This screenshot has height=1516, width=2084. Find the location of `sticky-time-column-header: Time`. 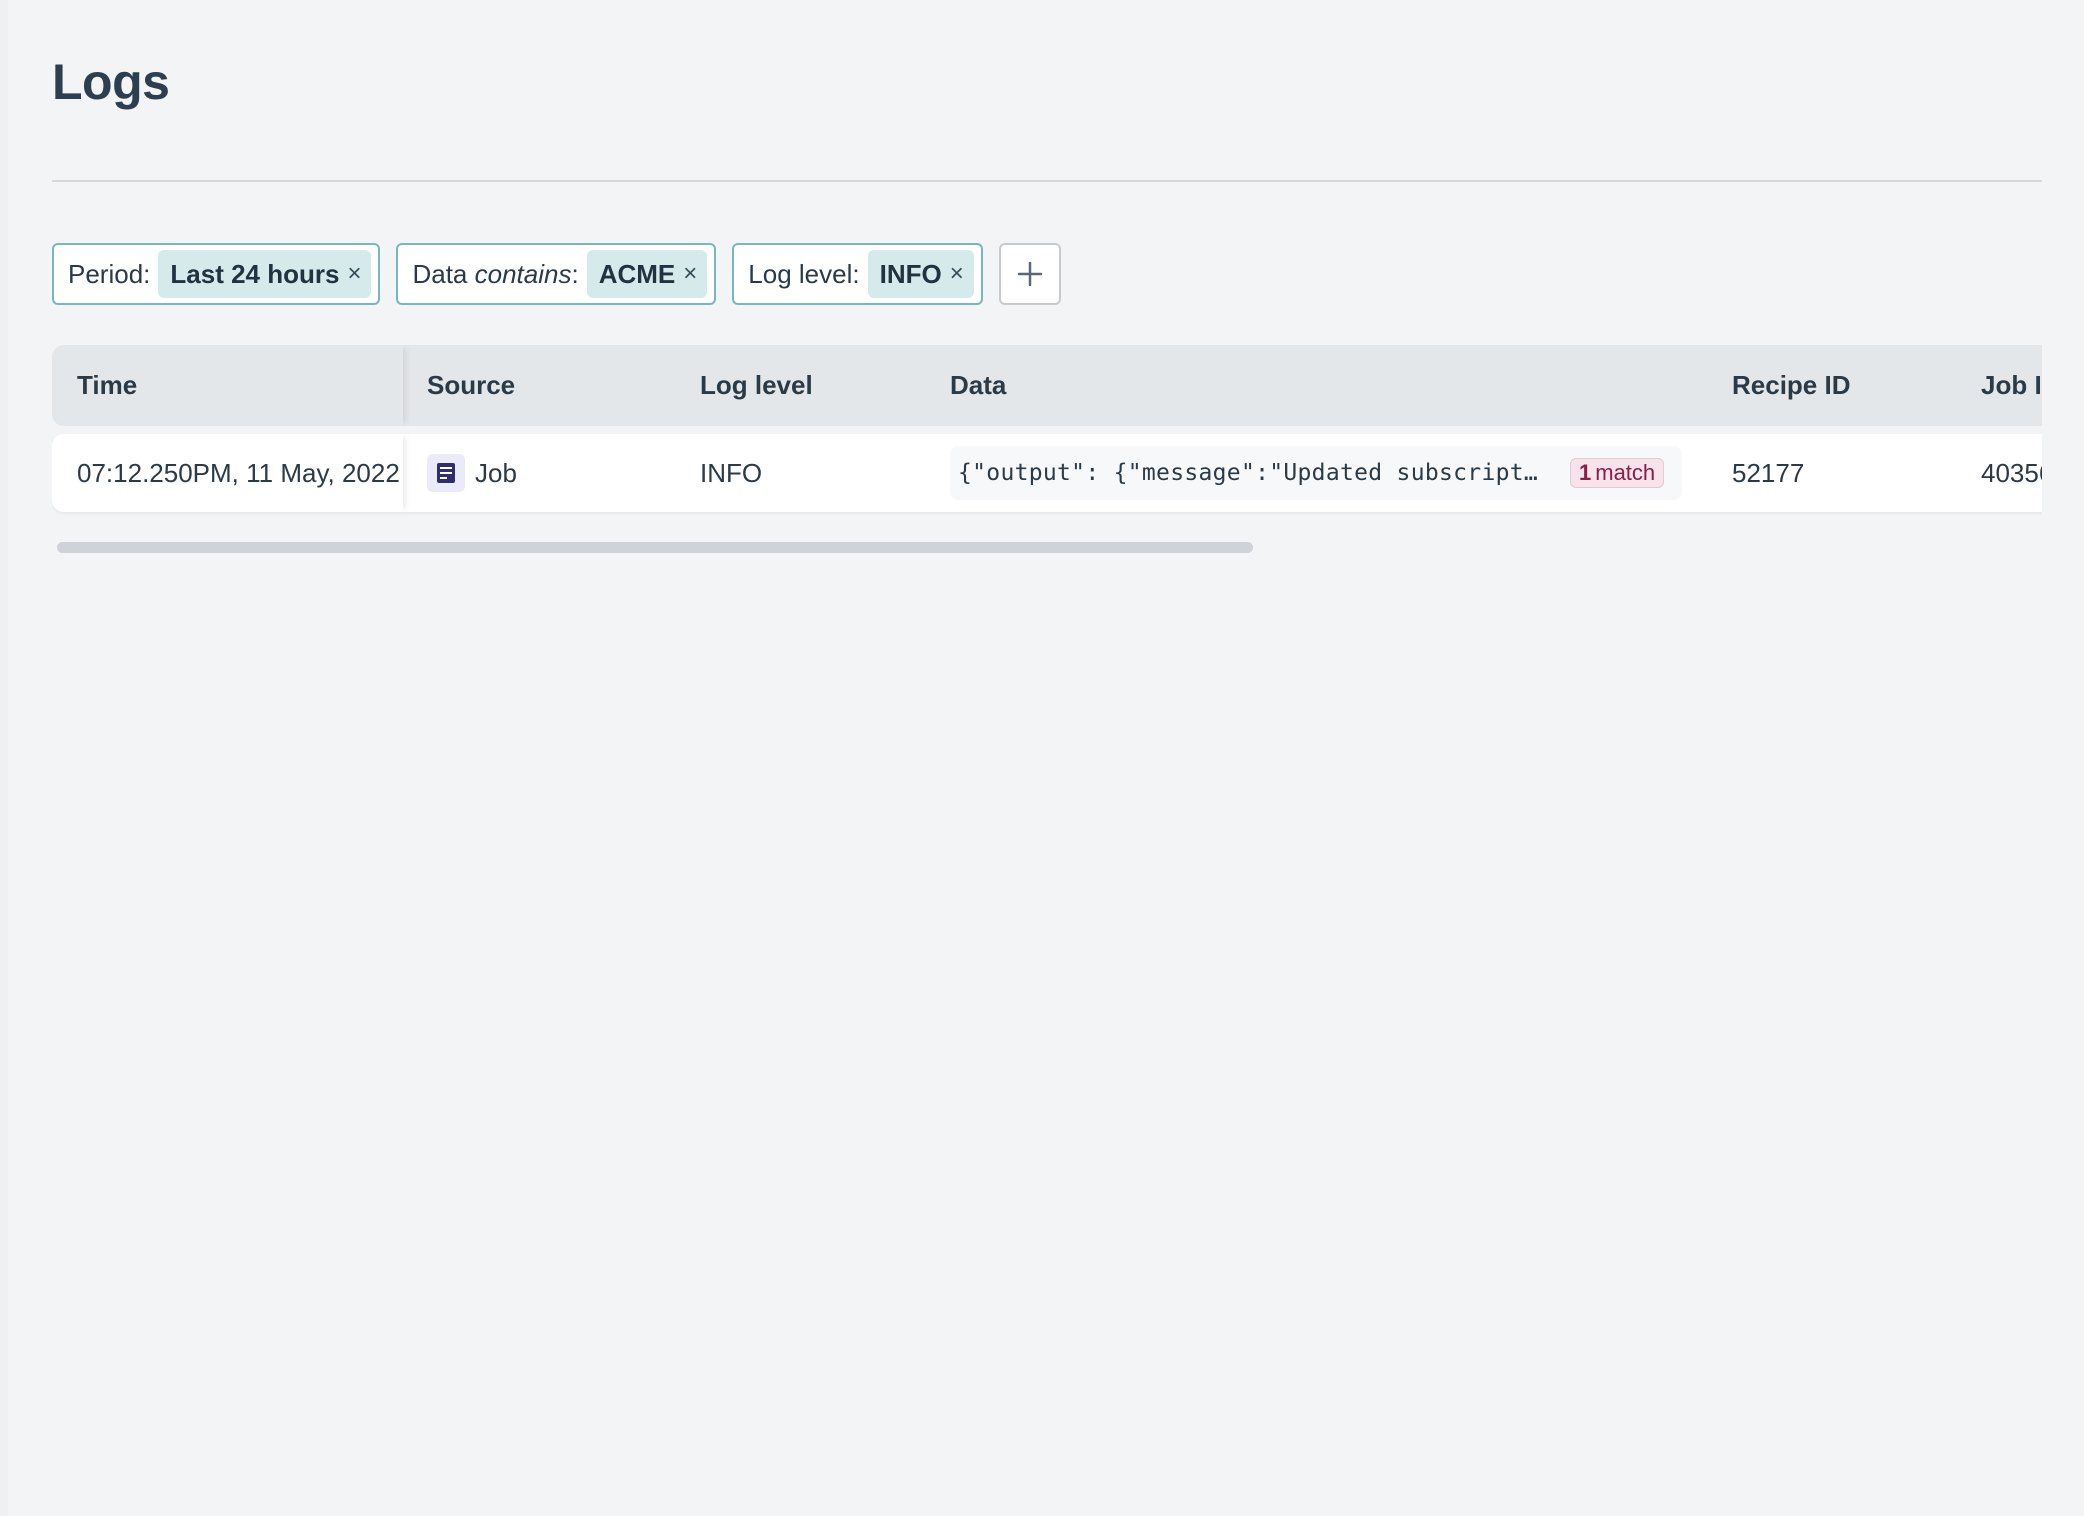

sticky-time-column-header: Time is located at coordinates (227, 385).